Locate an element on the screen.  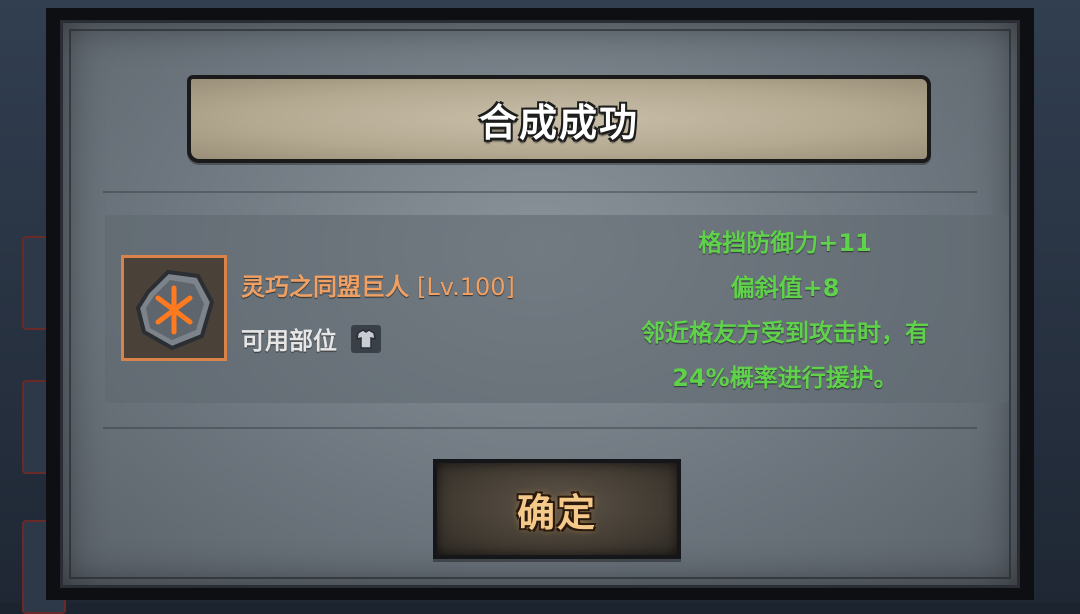
confirm-button: 确定 is located at coordinates (557, 509).